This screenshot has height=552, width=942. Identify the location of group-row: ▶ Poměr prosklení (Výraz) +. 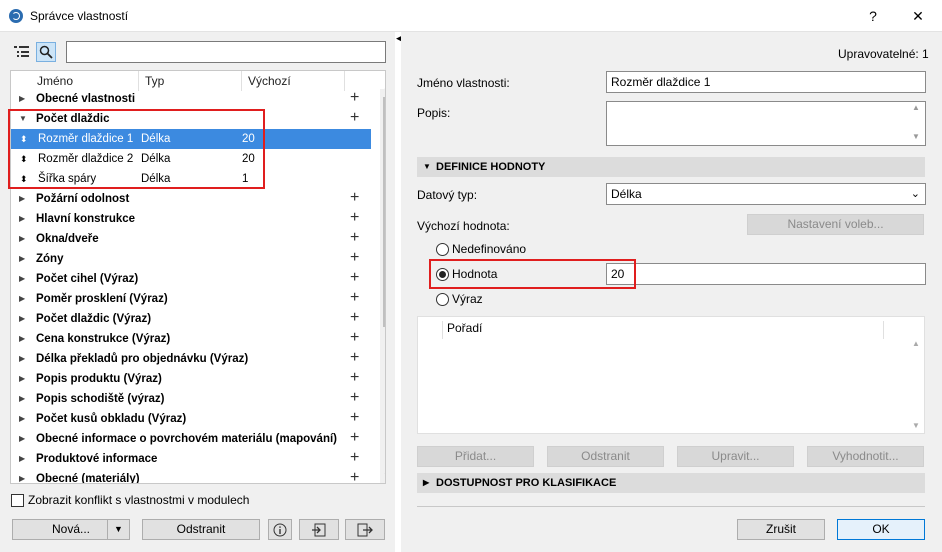
(191, 299).